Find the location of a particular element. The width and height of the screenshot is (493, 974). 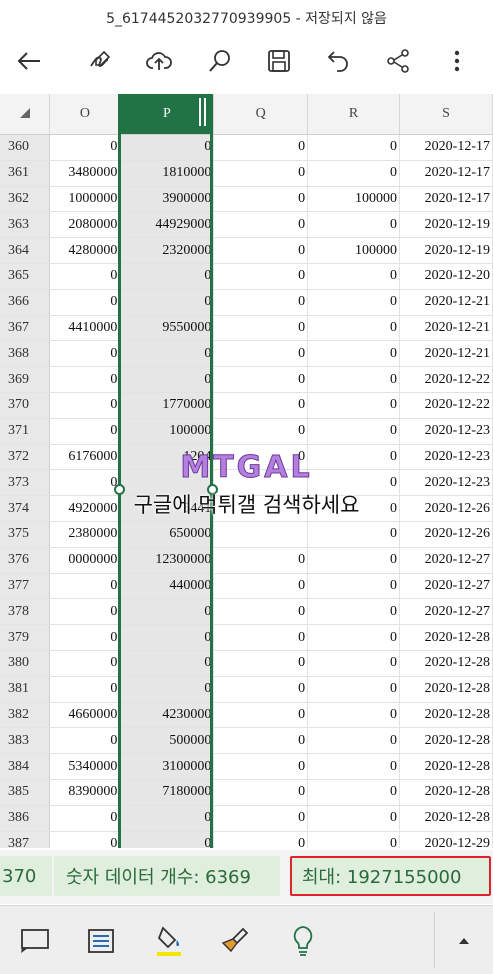

cell-p: 3900000 is located at coordinates (167, 199).